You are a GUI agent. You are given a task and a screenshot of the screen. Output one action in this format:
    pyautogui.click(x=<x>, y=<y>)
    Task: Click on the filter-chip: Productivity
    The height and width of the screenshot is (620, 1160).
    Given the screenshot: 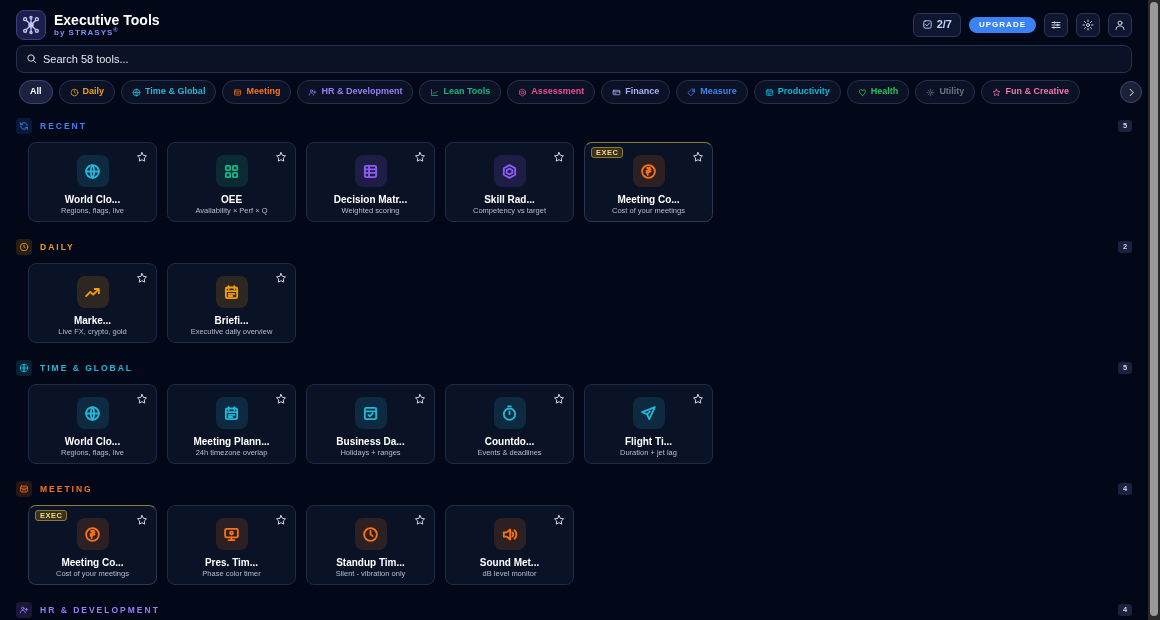 What is the action you would take?
    pyautogui.click(x=797, y=92)
    